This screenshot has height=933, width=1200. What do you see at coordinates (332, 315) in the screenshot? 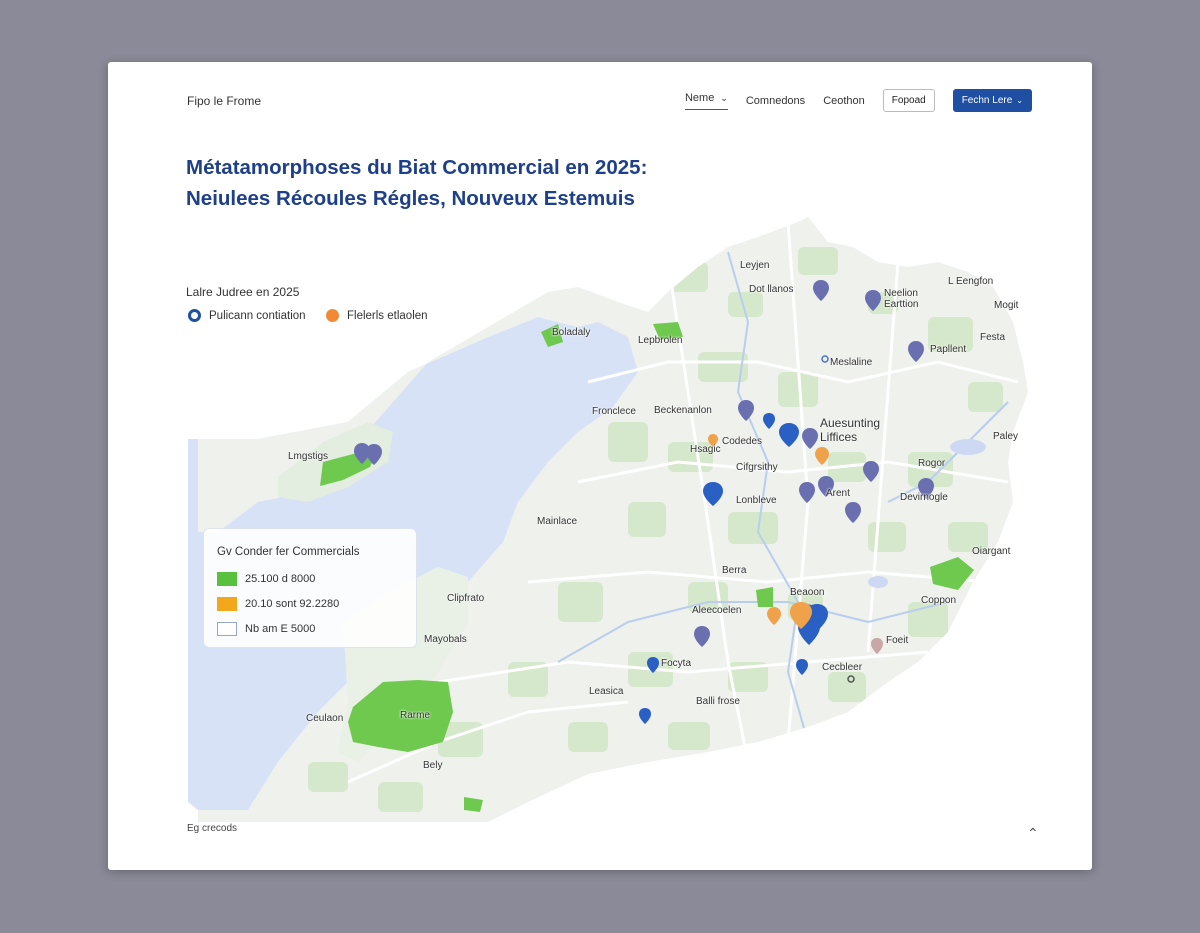
I see `orange-dot-icon` at bounding box center [332, 315].